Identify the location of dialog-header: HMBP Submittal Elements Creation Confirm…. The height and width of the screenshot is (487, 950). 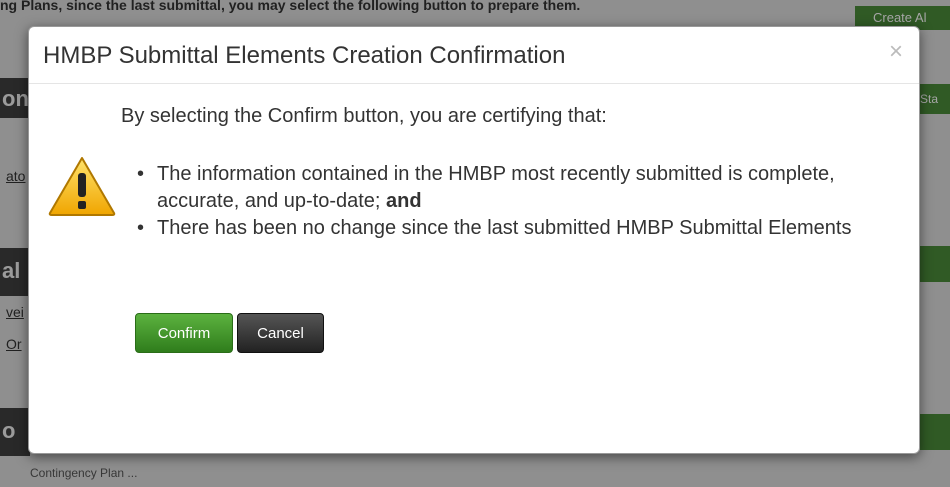
(474, 55).